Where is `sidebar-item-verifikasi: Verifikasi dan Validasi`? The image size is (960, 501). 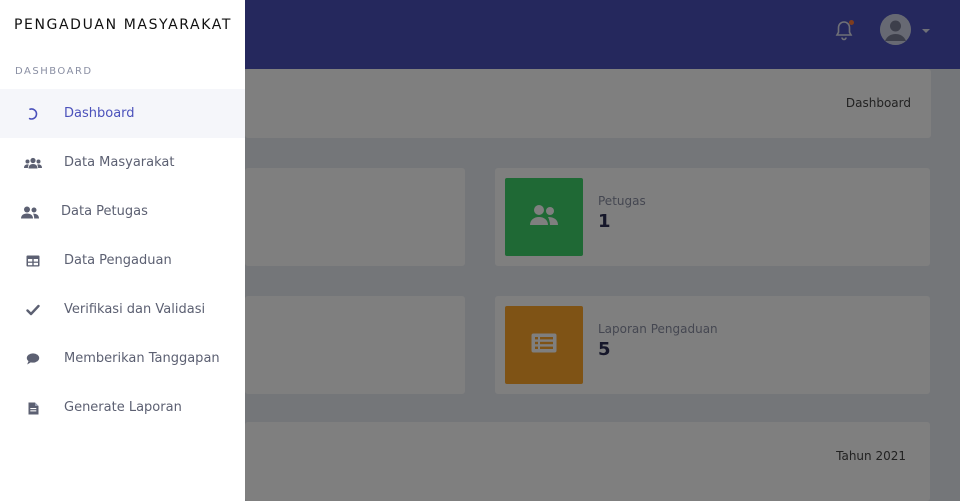 sidebar-item-verifikasi: Verifikasi dan Validasi is located at coordinates (122, 309).